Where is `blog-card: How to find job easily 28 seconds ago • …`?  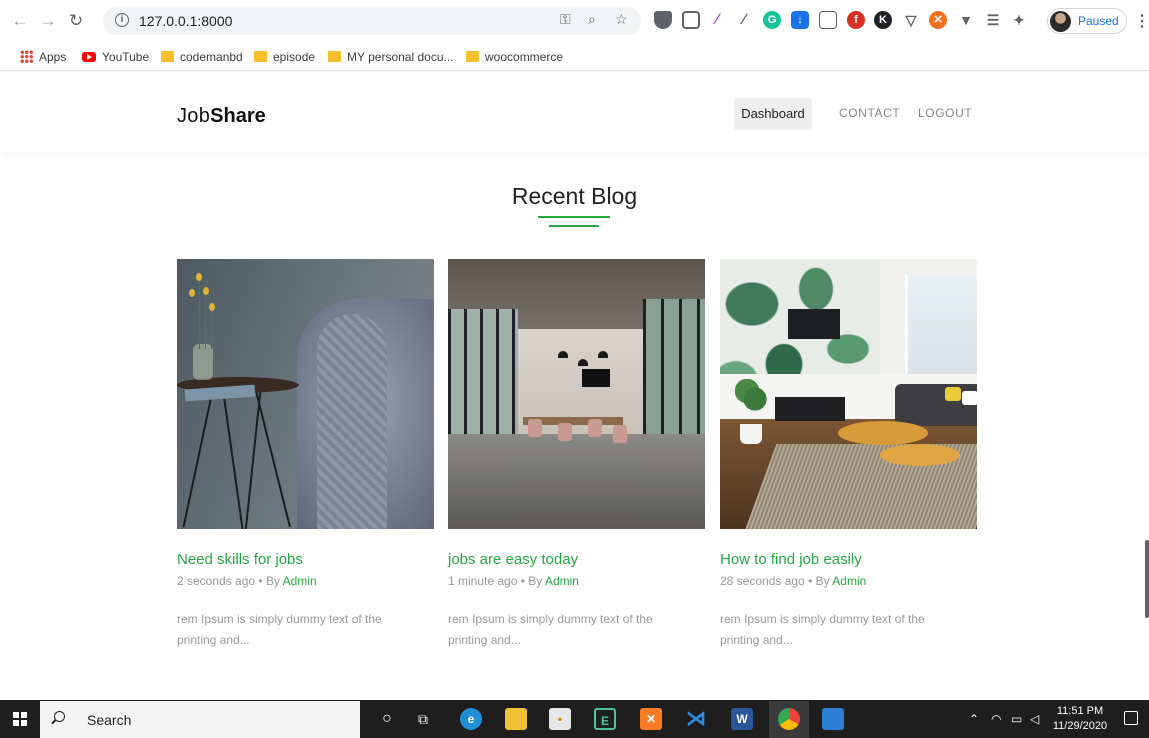 blog-card: How to find job easily 28 seconds ago • … is located at coordinates (848, 453).